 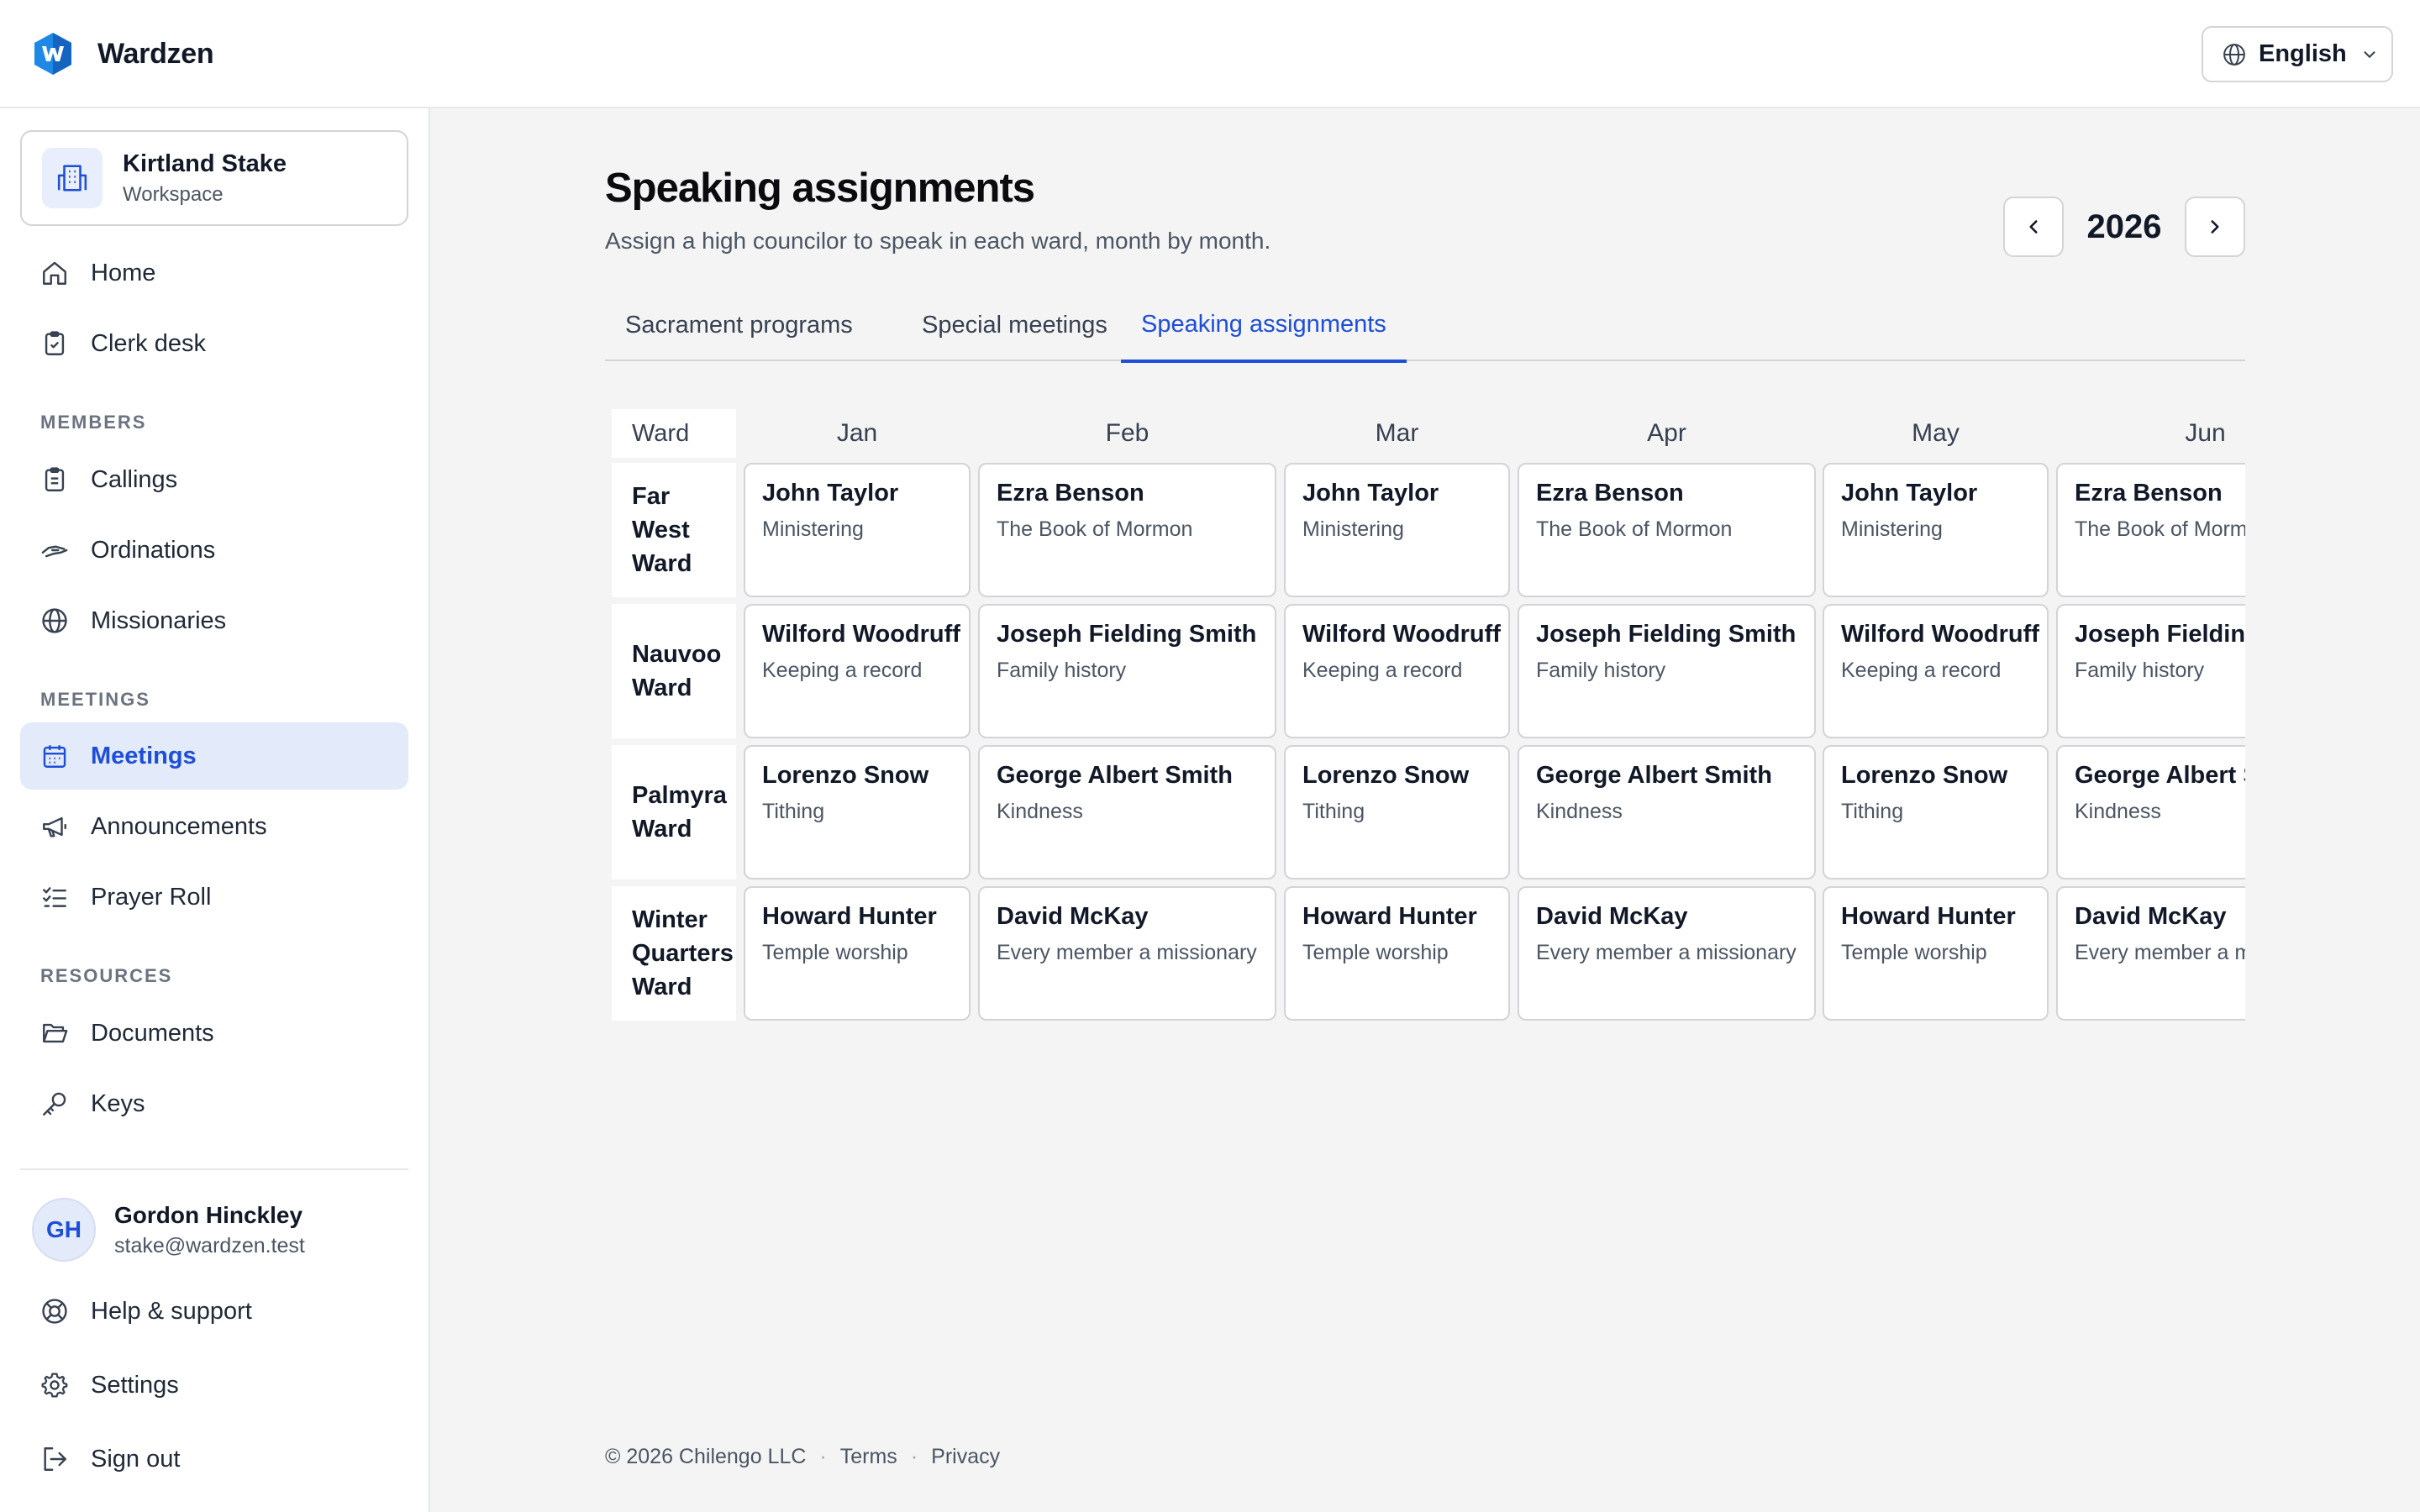 I want to click on nav-item-settings: Settings, so click(x=214, y=1385).